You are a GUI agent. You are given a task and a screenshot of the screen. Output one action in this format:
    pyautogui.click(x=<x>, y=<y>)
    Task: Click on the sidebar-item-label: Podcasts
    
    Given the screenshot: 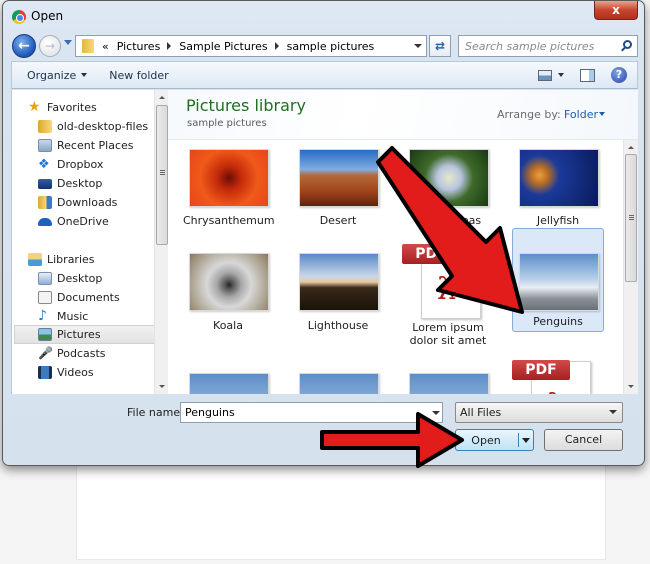 What is the action you would take?
    pyautogui.click(x=81, y=353)
    